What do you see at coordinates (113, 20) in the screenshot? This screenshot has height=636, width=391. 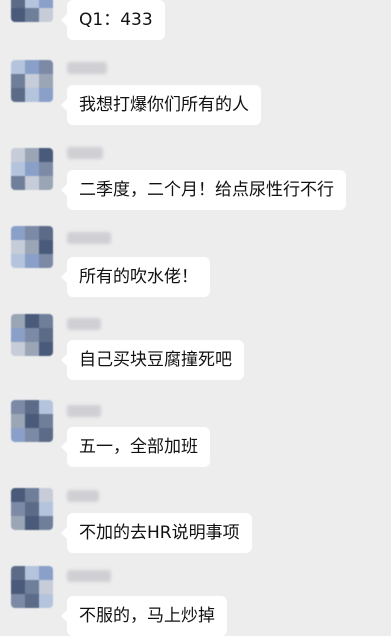 I see `message-bubble: Q1：433` at bounding box center [113, 20].